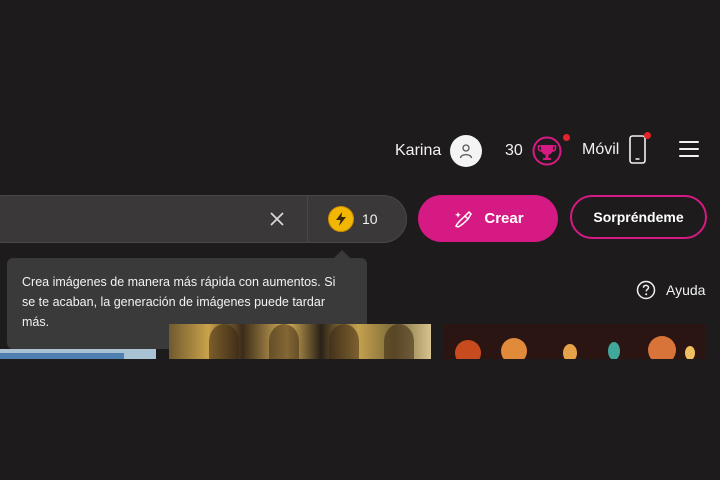  Describe the element at coordinates (341, 219) in the screenshot. I see `lightning-icon` at that location.